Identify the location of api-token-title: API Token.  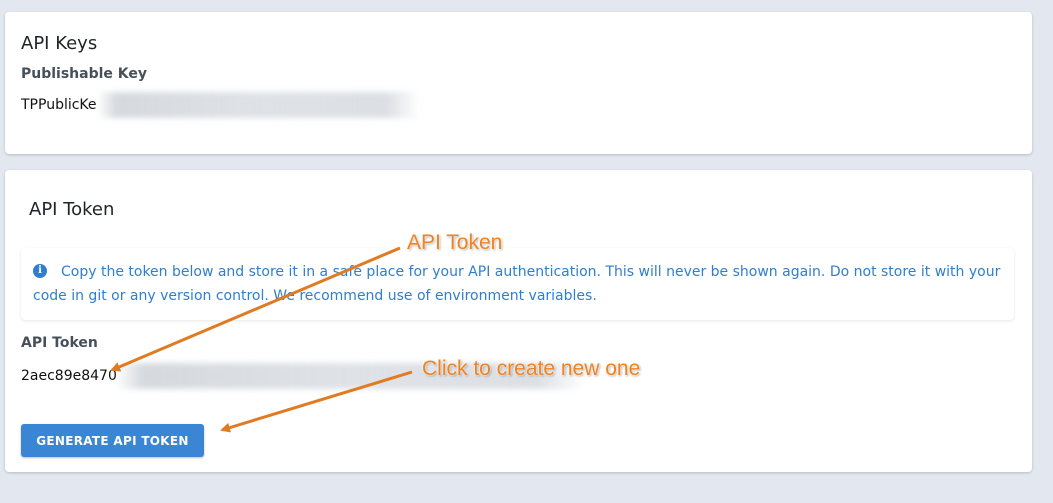
(72, 209).